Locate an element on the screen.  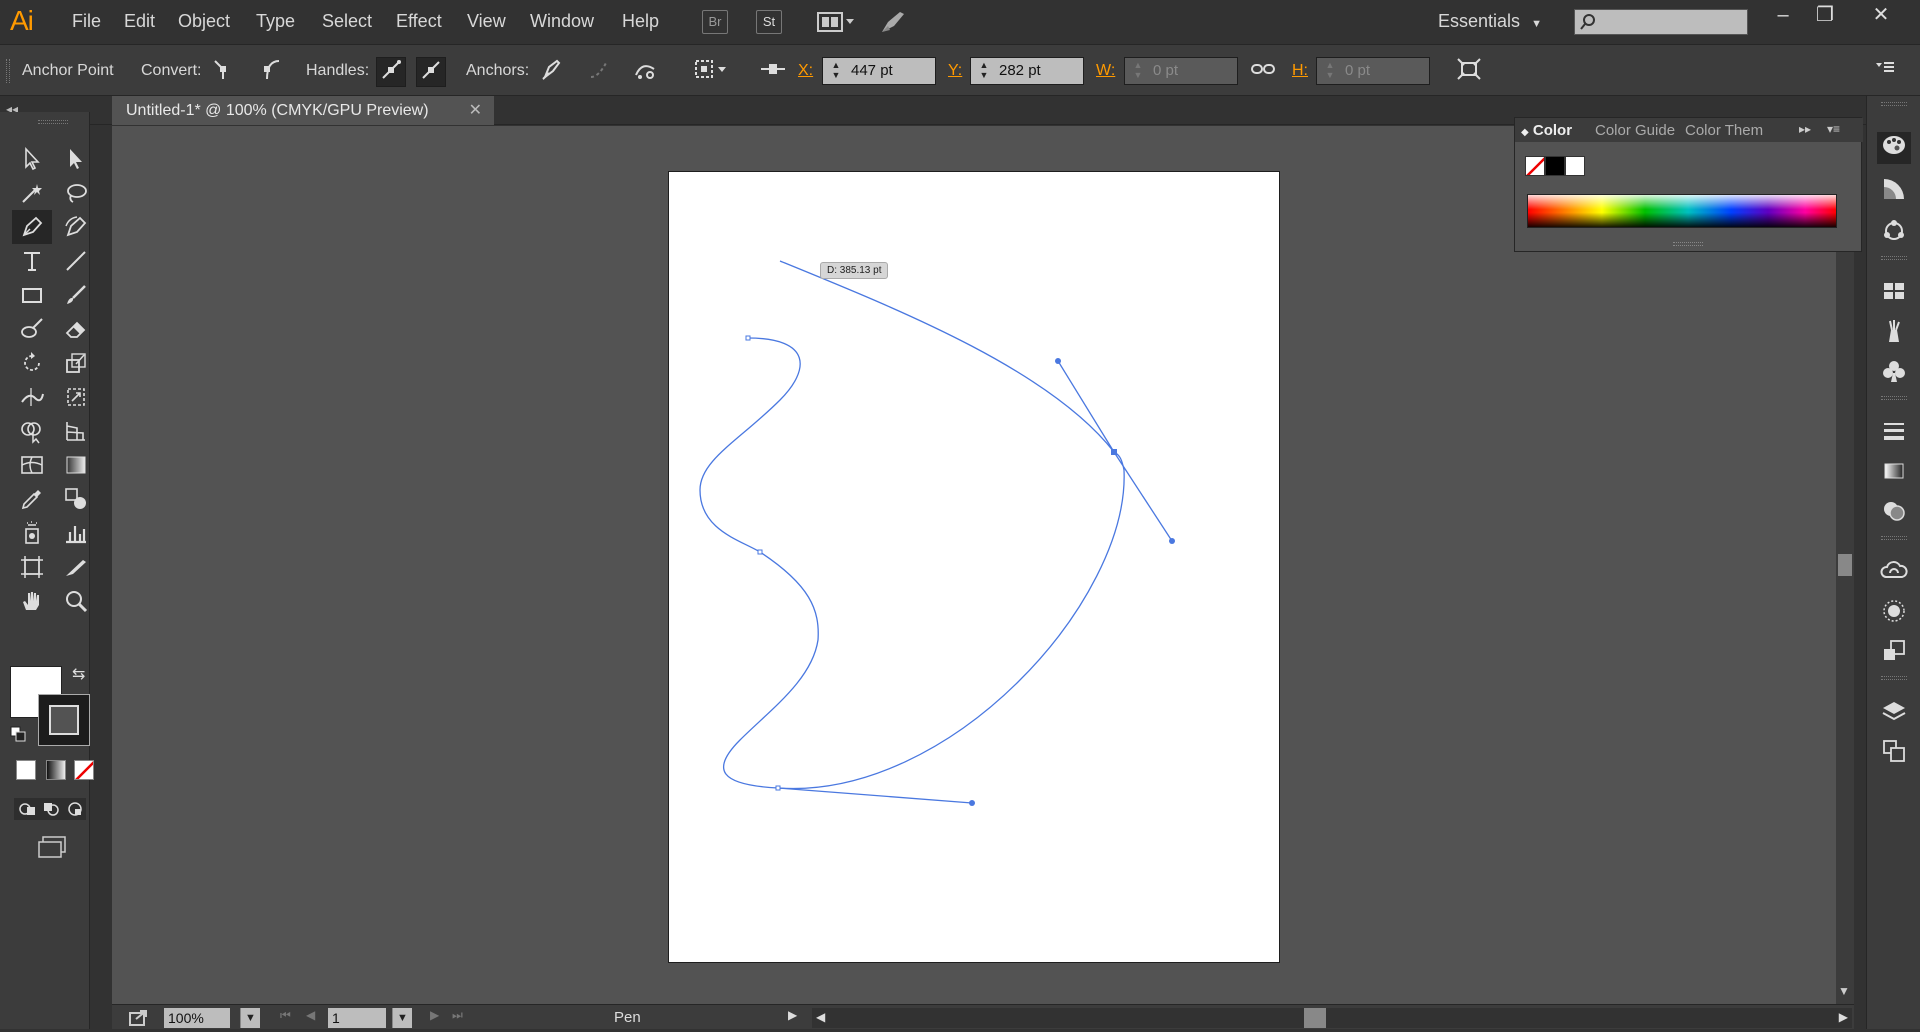
menu-window: Window is located at coordinates (562, 21).